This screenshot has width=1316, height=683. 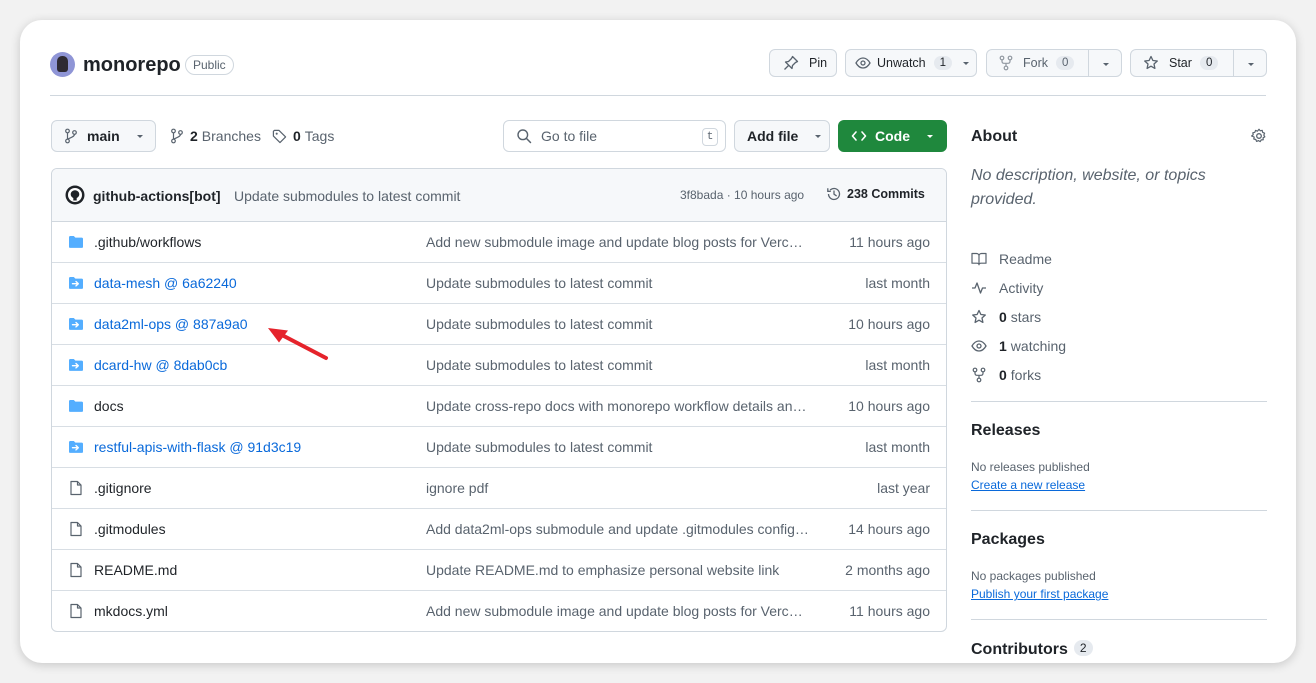 I want to click on add-file-button: Add file, so click(x=782, y=136).